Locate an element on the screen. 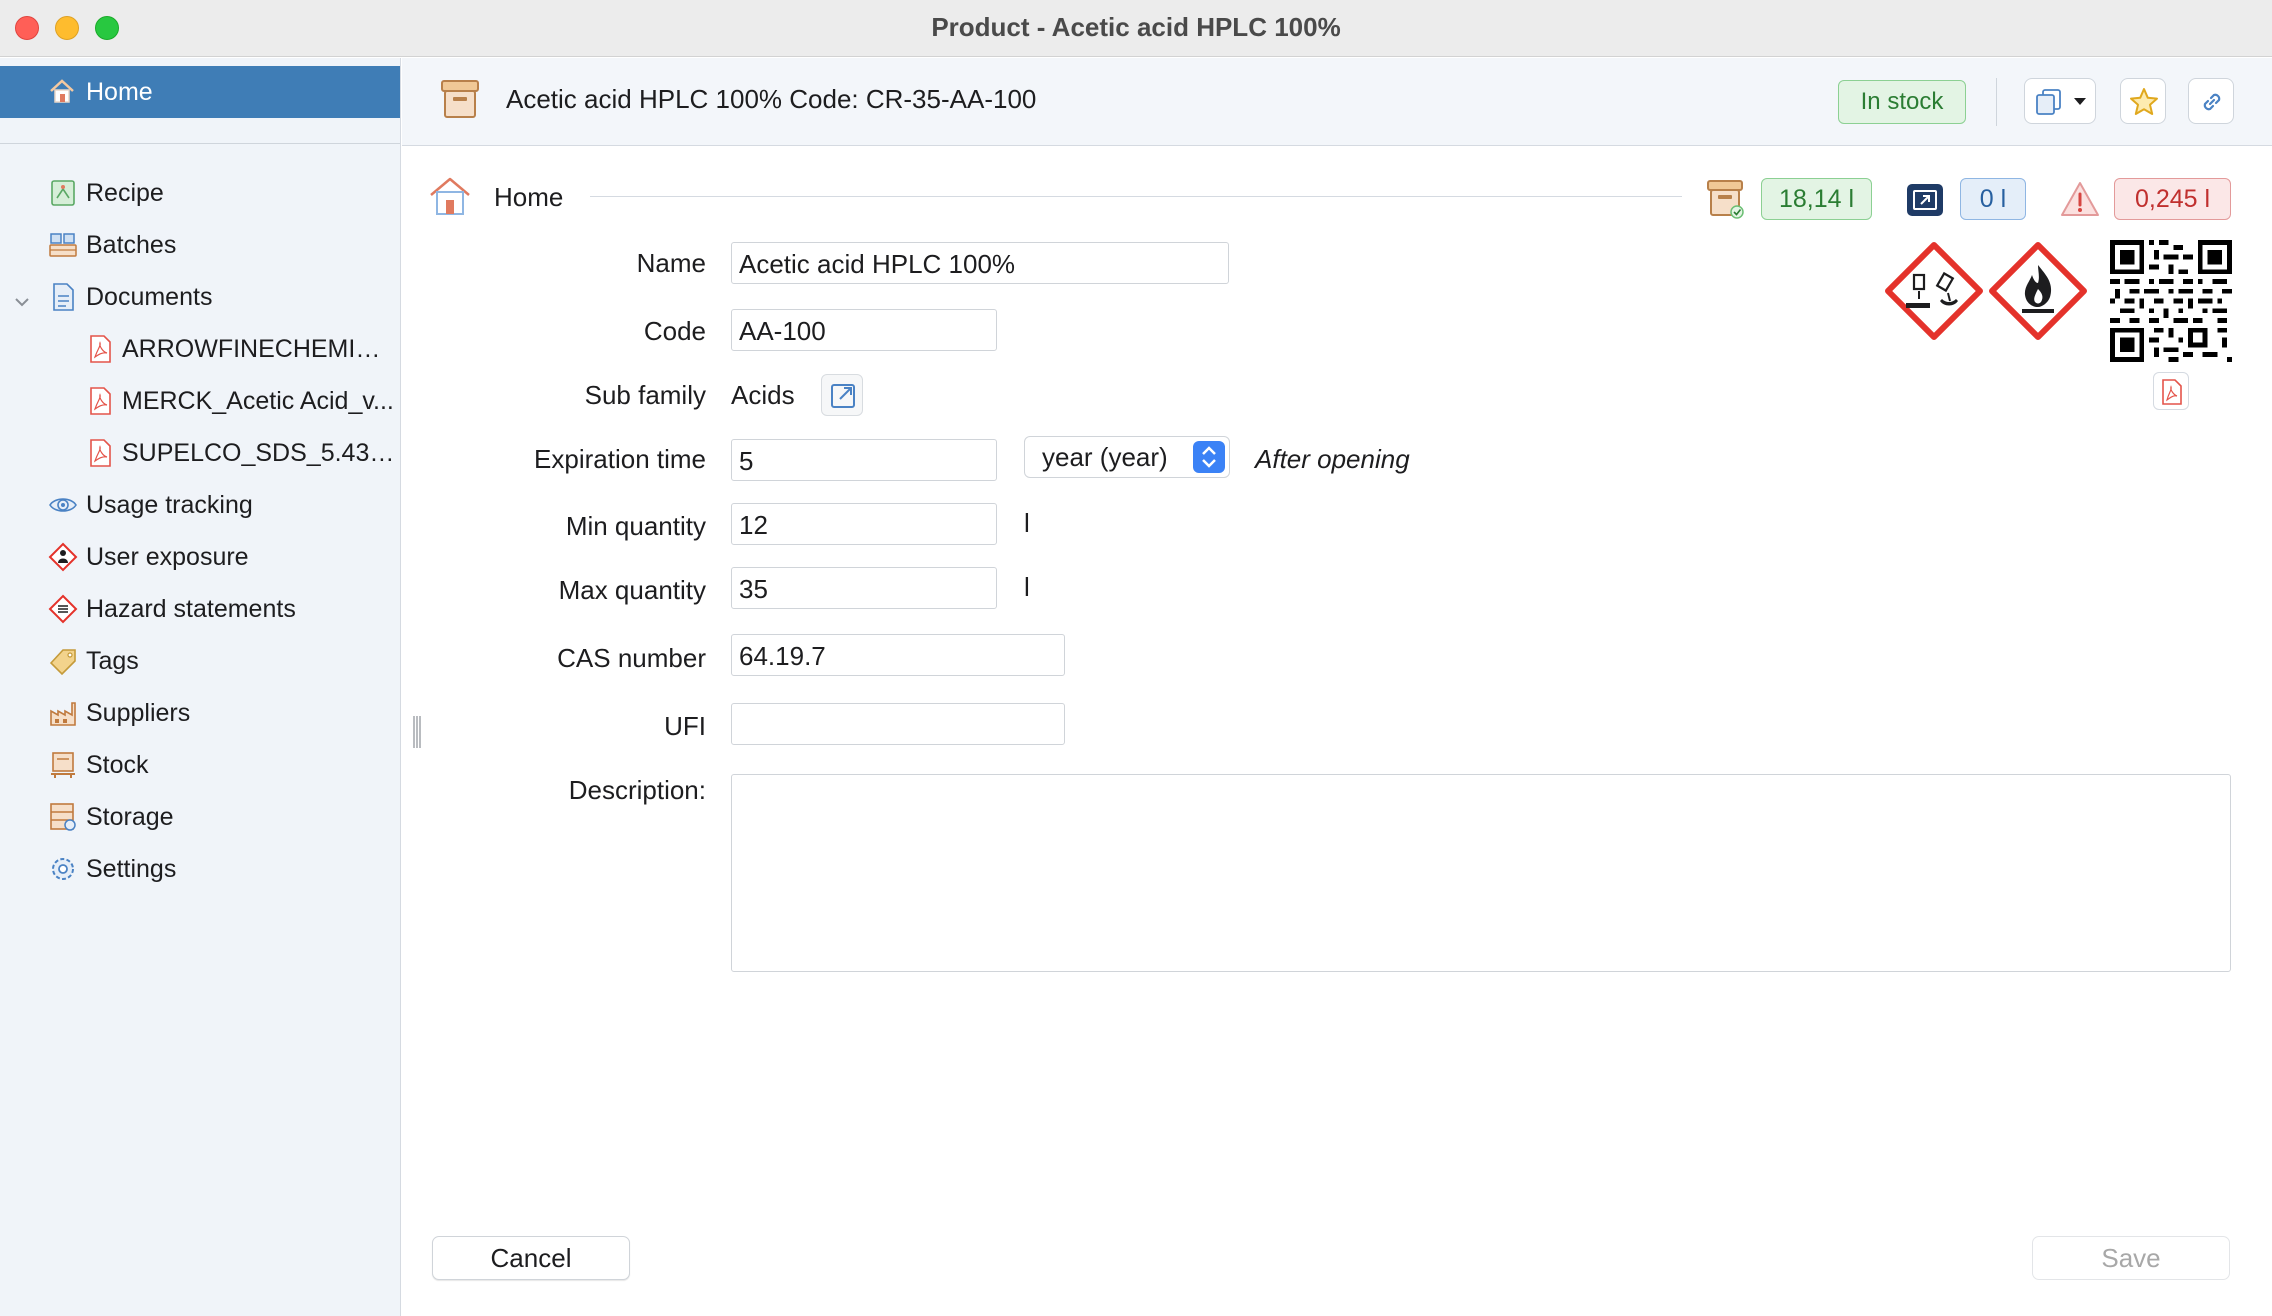 The width and height of the screenshot is (2272, 1316). subfamily-value: Acids is located at coordinates (763, 395).